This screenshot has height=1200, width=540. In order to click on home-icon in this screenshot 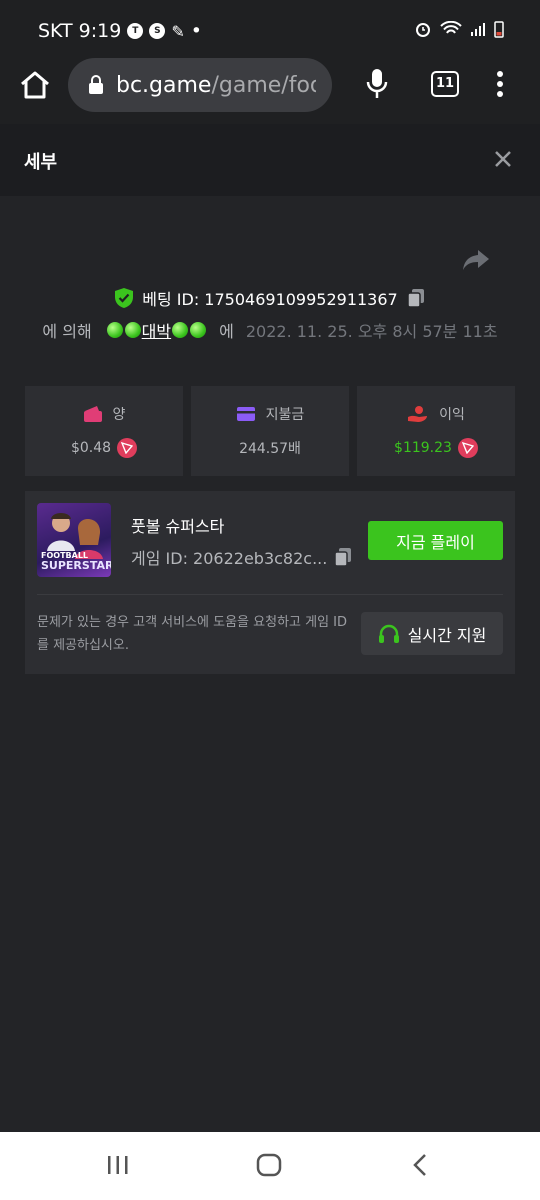, I will do `click(35, 85)`.